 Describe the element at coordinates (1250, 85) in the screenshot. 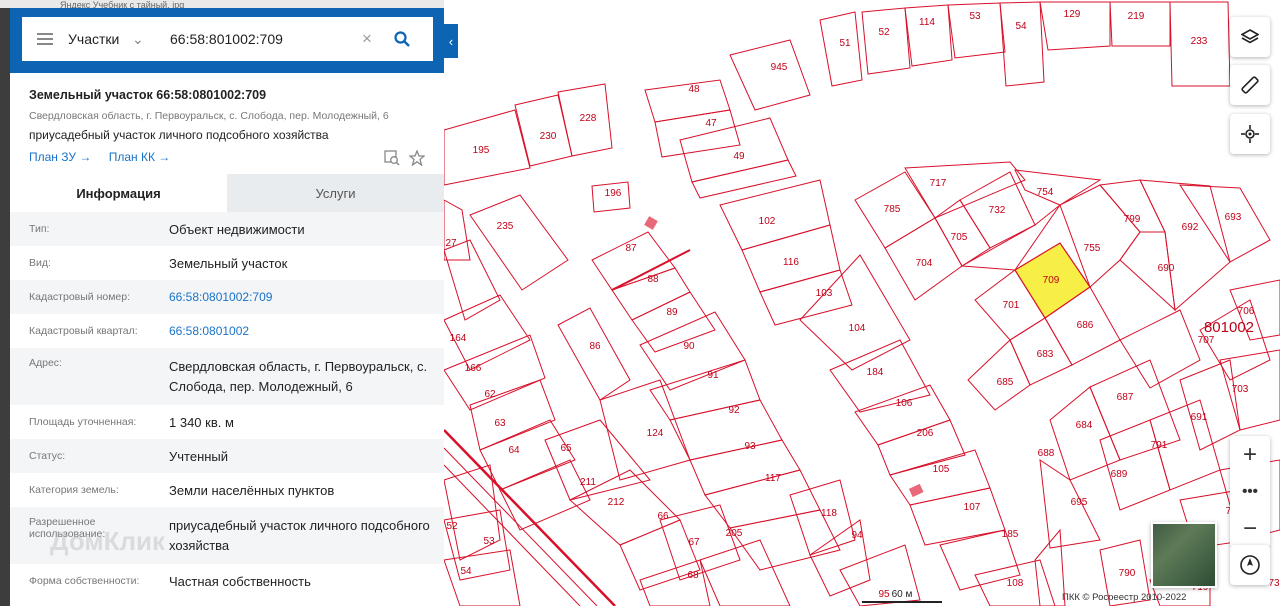

I see `ruler-icon` at that location.